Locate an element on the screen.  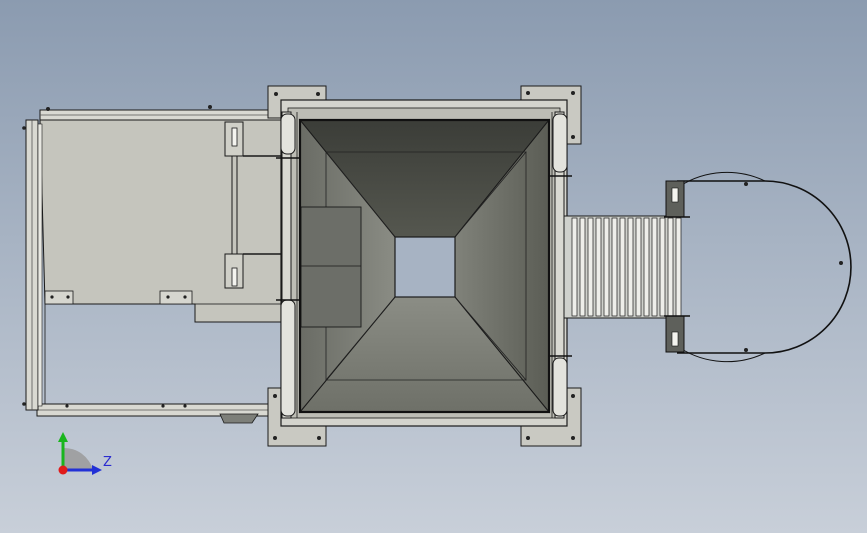
round-duct is located at coordinates (758, 267).